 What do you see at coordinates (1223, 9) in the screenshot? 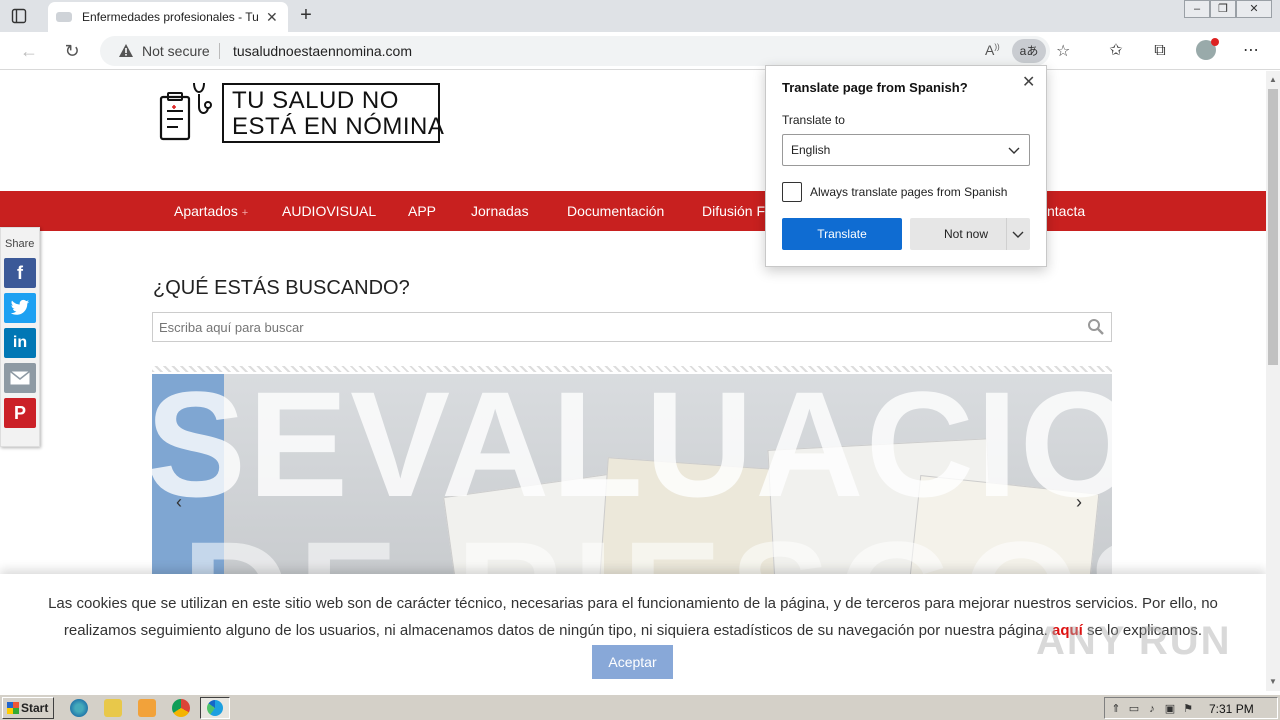
I see `restore-icon: ❐` at bounding box center [1223, 9].